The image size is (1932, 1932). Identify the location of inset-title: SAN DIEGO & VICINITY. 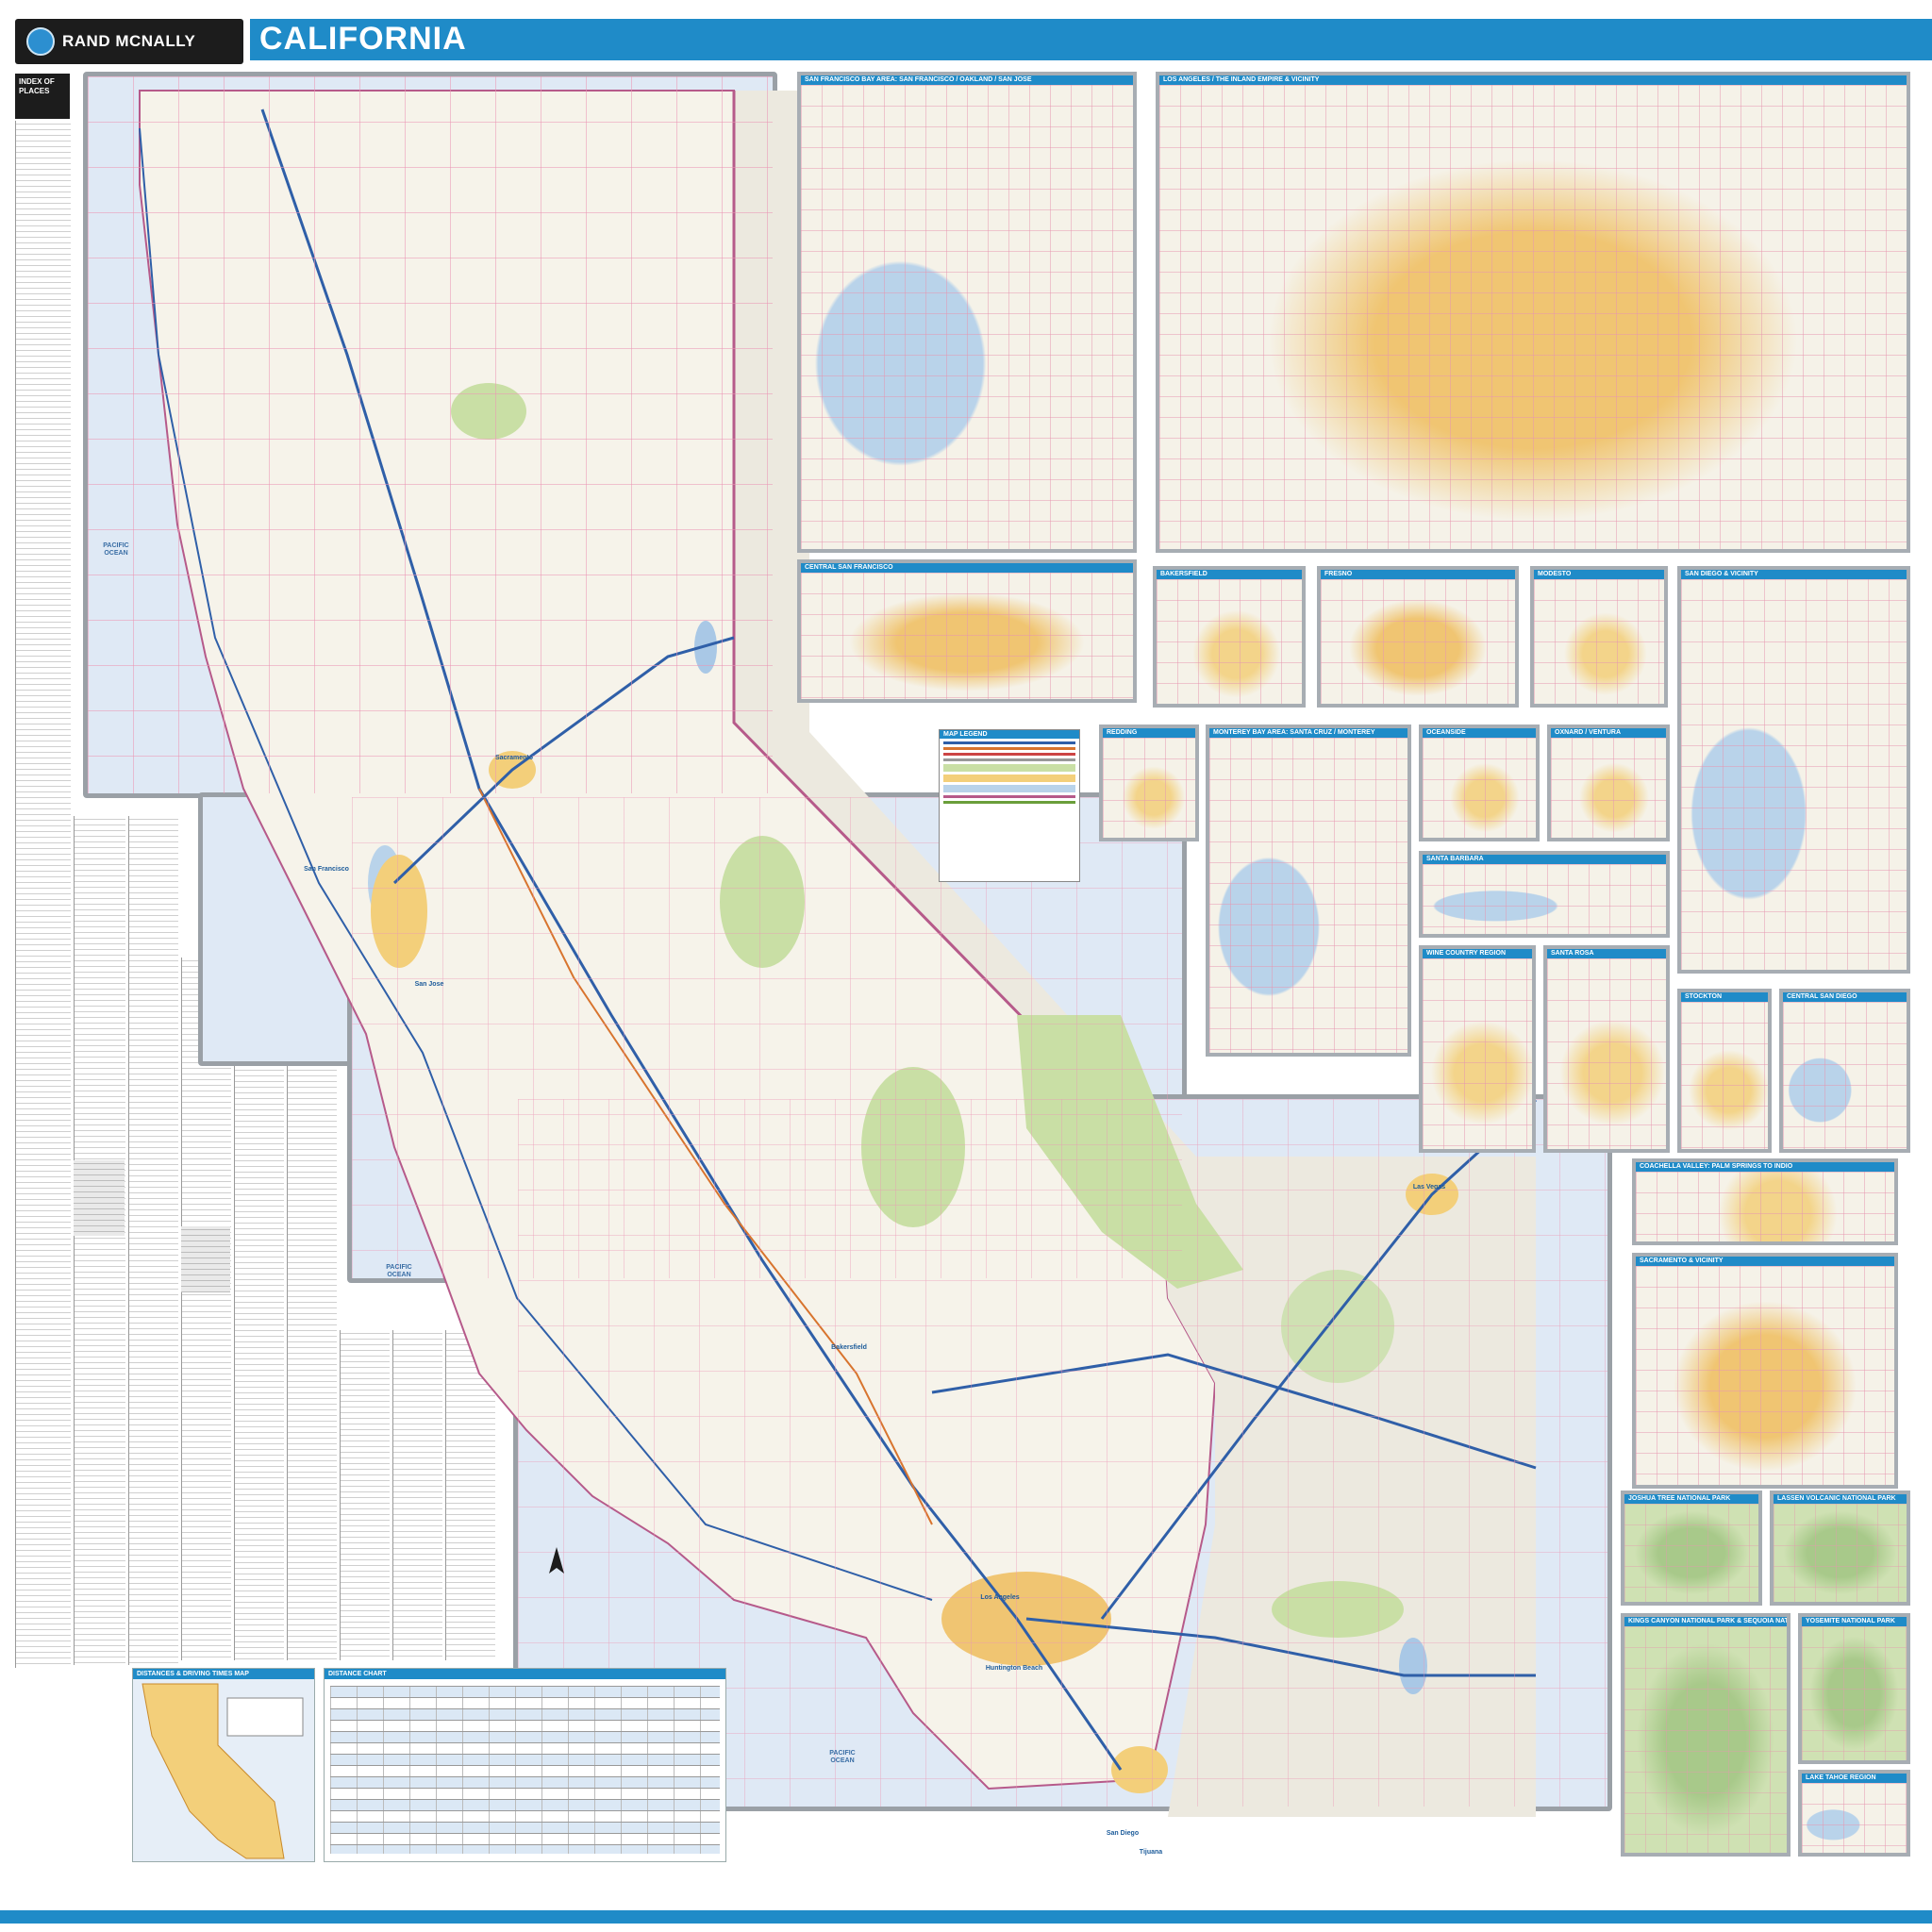
(1794, 574).